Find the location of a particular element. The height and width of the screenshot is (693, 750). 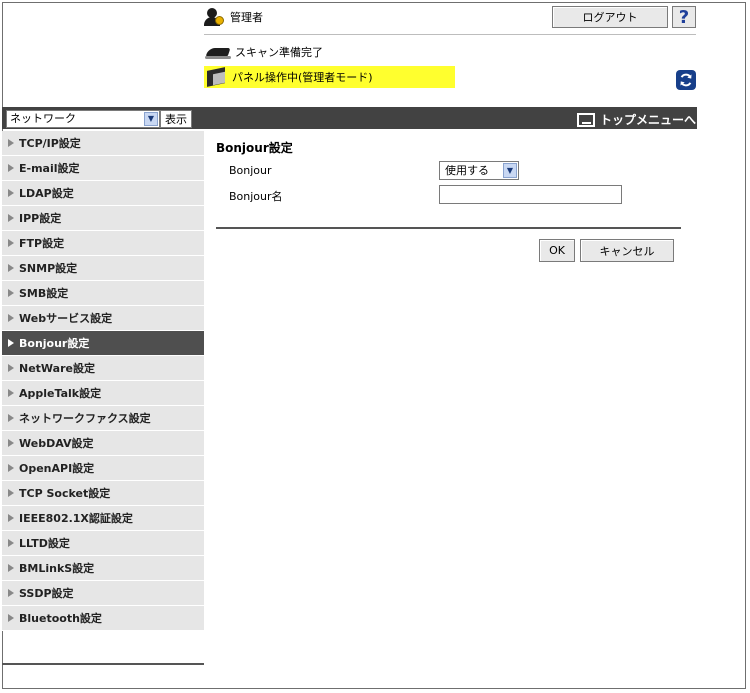

sidebar-divider is located at coordinates (103, 664).